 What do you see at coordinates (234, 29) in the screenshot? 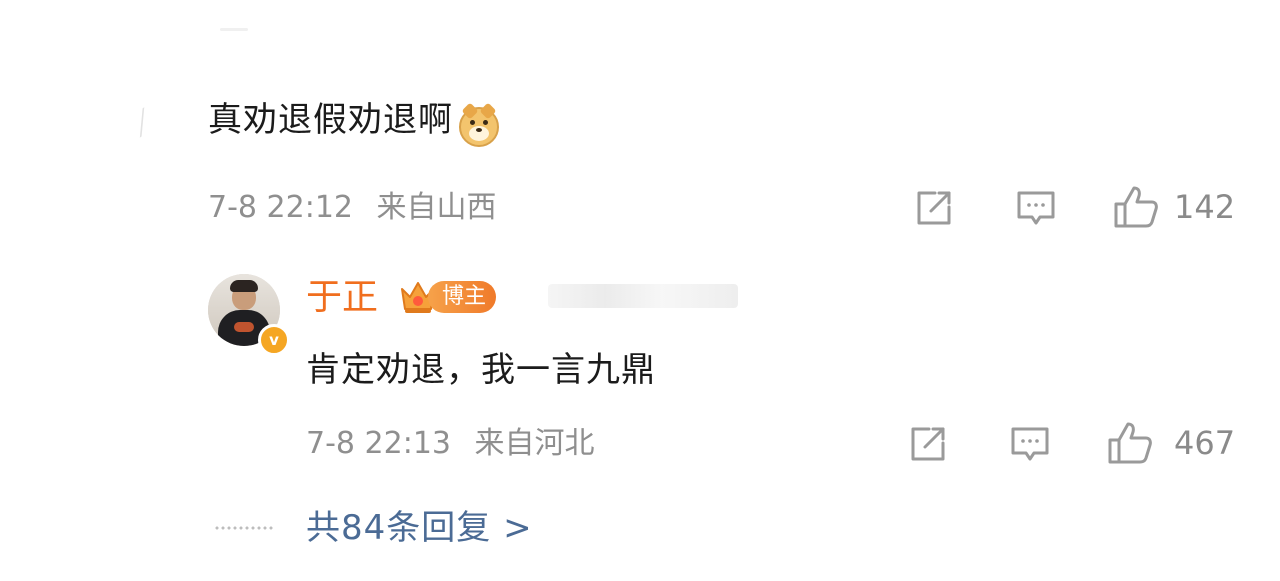
I see `divider` at bounding box center [234, 29].